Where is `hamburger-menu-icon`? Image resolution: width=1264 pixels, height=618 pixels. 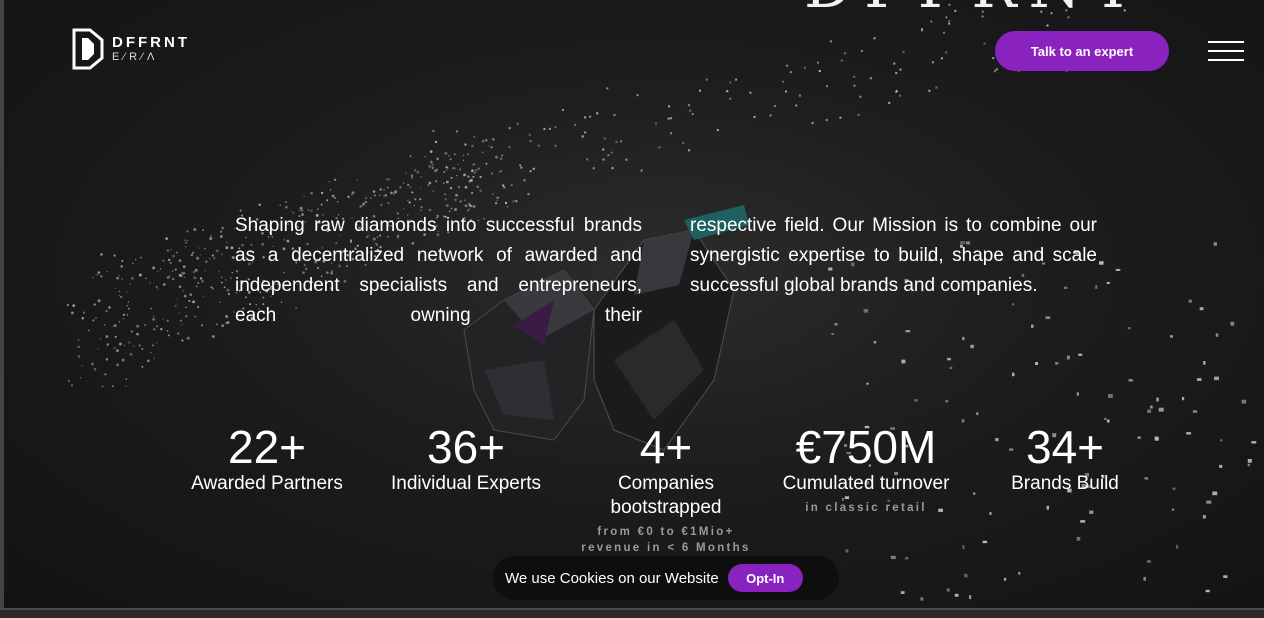 hamburger-menu-icon is located at coordinates (1226, 51).